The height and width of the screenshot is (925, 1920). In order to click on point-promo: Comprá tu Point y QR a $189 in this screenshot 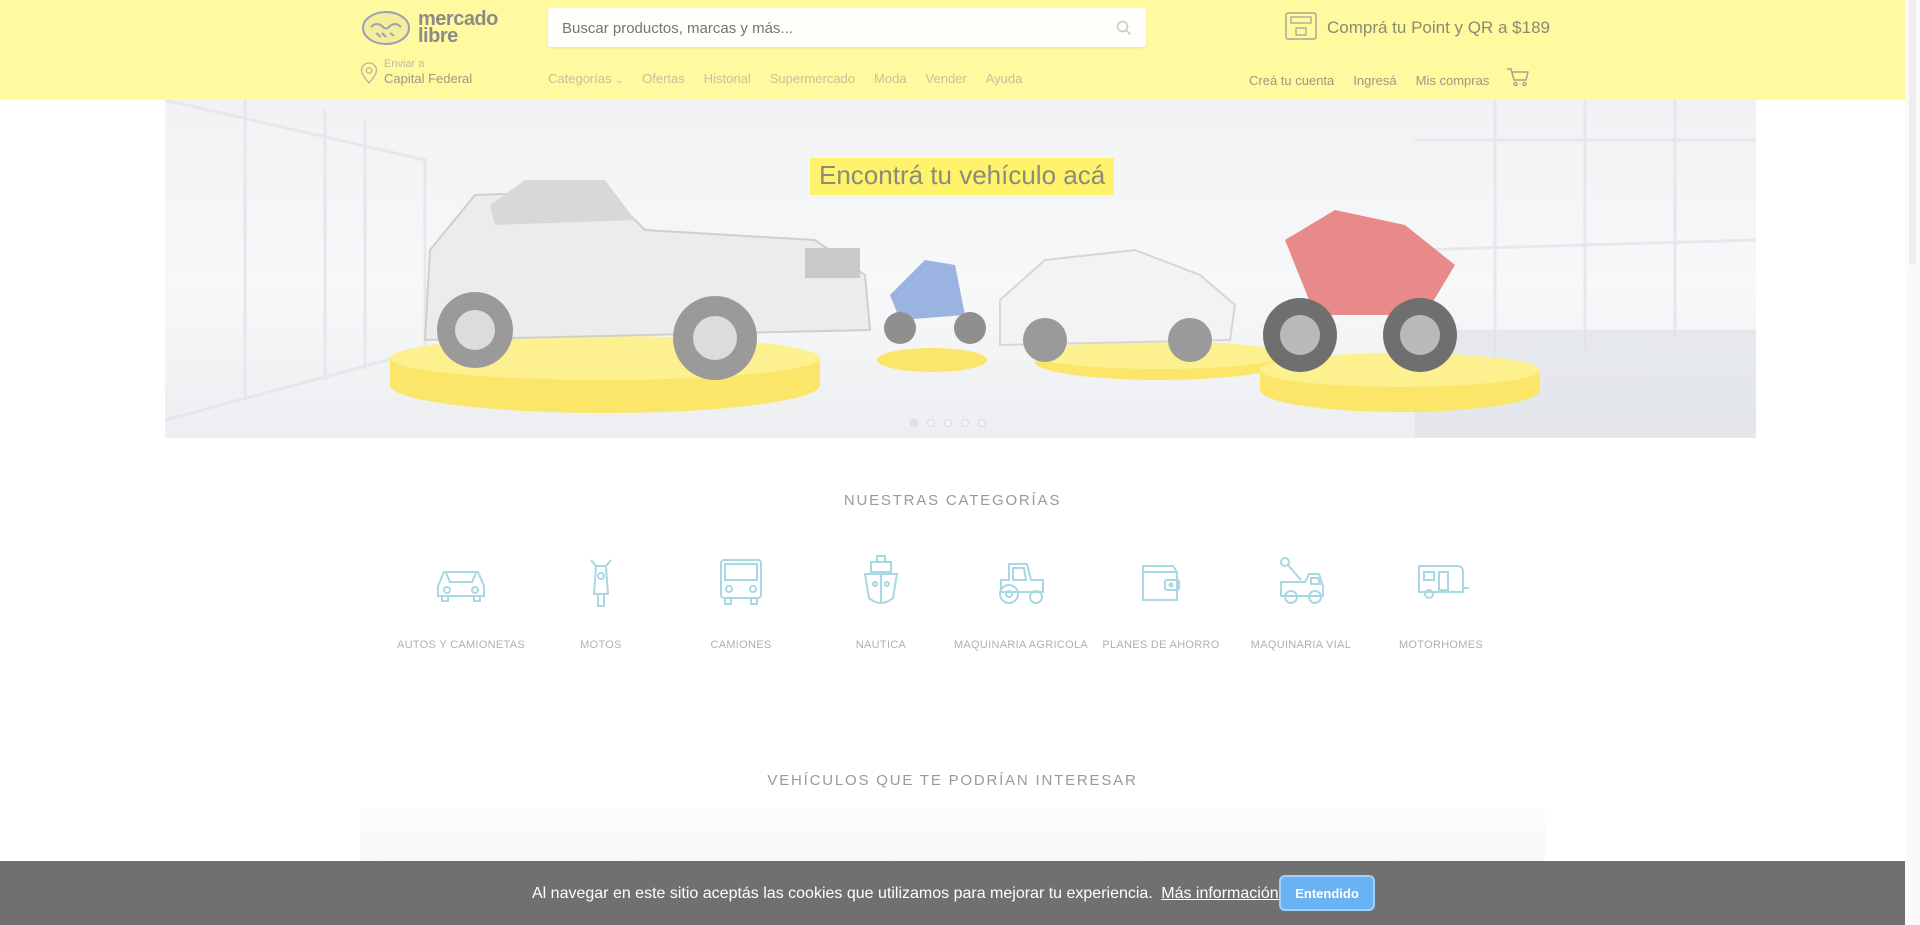, I will do `click(1418, 28)`.